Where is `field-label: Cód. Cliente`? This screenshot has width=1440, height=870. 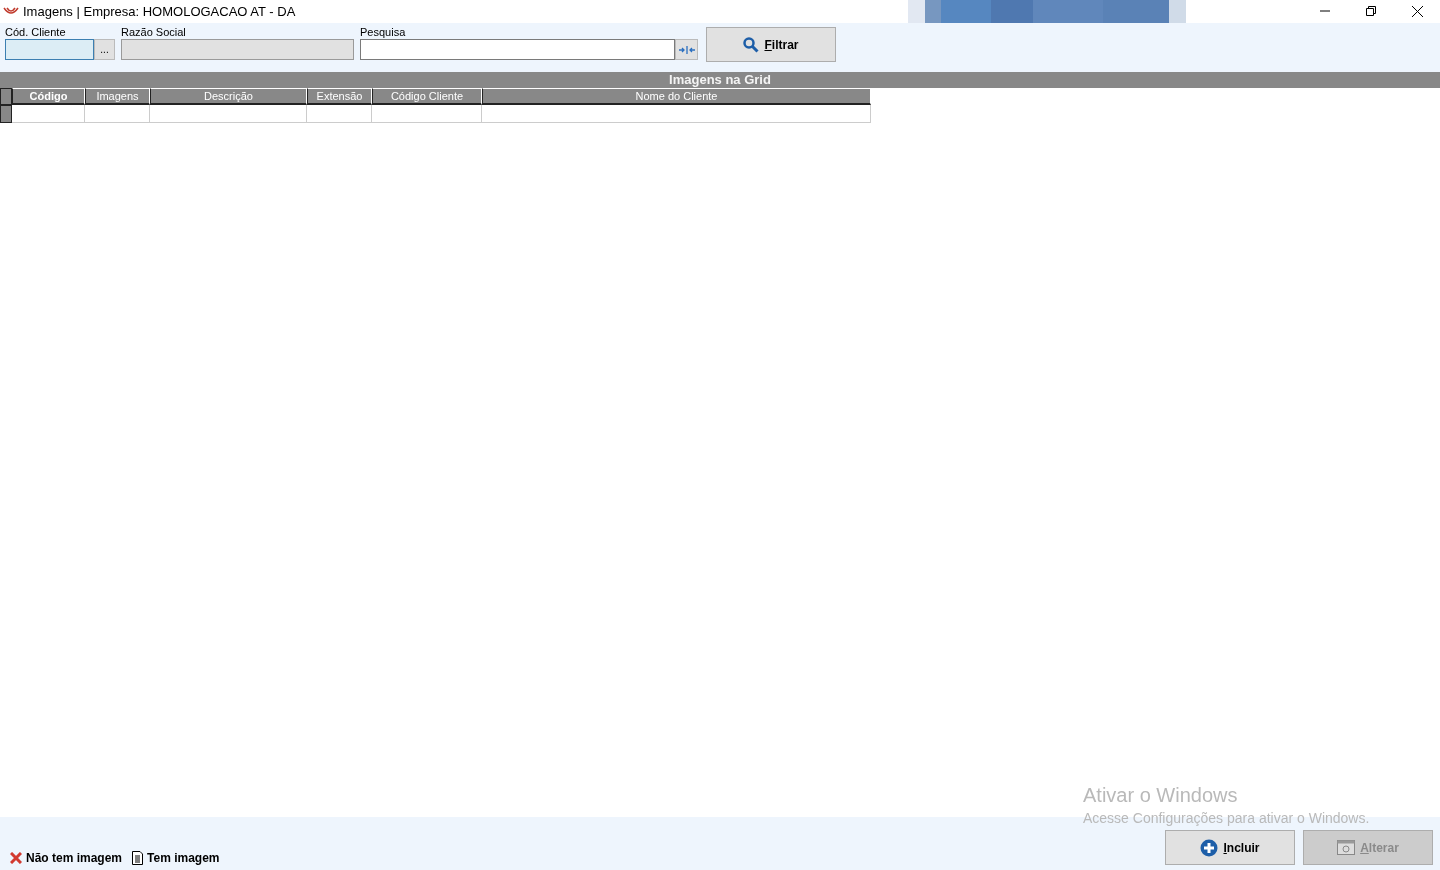
field-label: Cód. Cliente is located at coordinates (36, 32).